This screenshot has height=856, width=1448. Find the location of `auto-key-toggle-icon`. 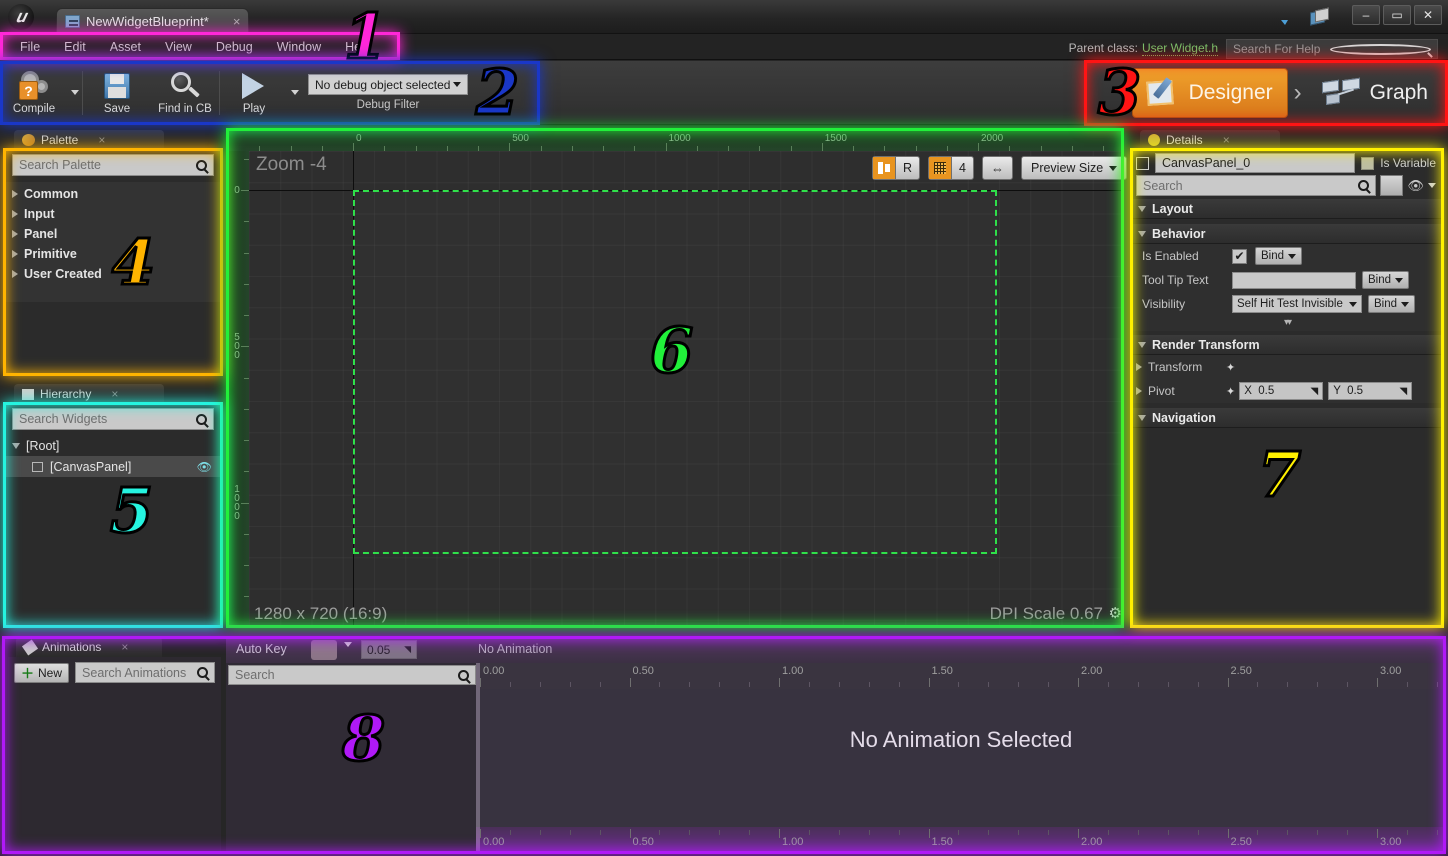

auto-key-toggle-icon is located at coordinates (324, 650).